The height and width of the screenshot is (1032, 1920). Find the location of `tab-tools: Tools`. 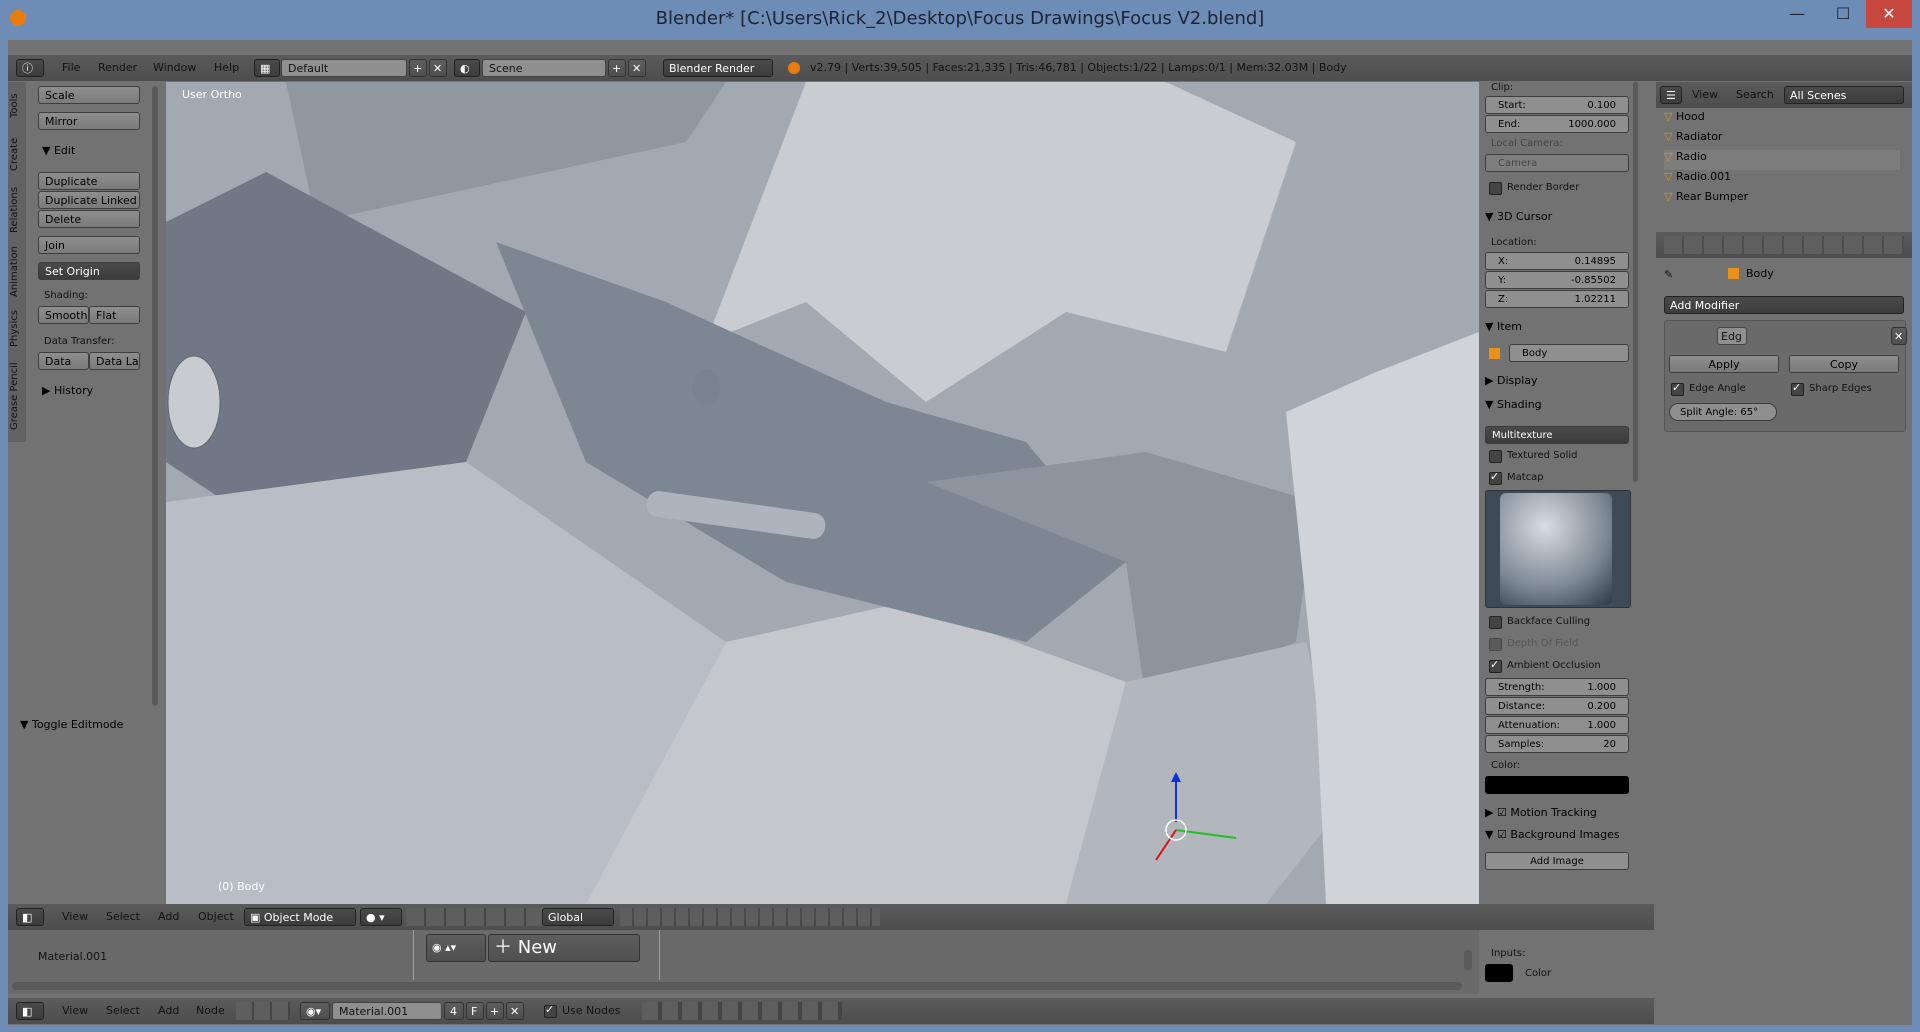

tab-tools: Tools is located at coordinates (17, 106).